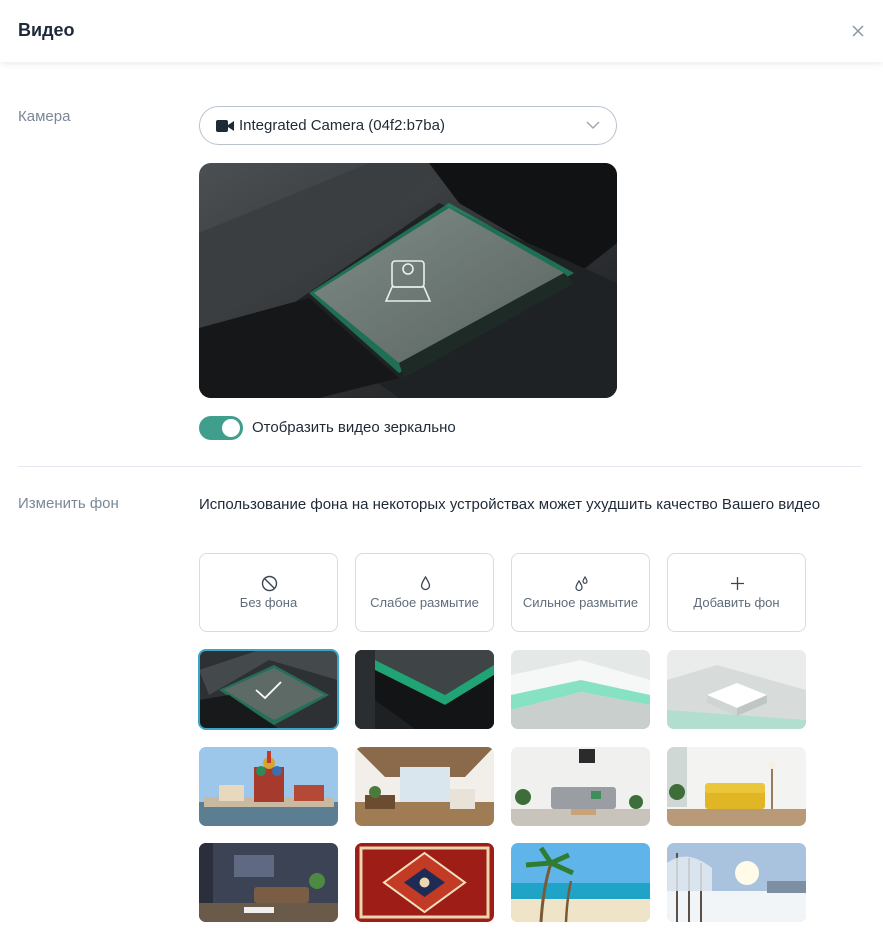 The height and width of the screenshot is (949, 883). What do you see at coordinates (225, 126) in the screenshot?
I see `video-camera-icon` at bounding box center [225, 126].